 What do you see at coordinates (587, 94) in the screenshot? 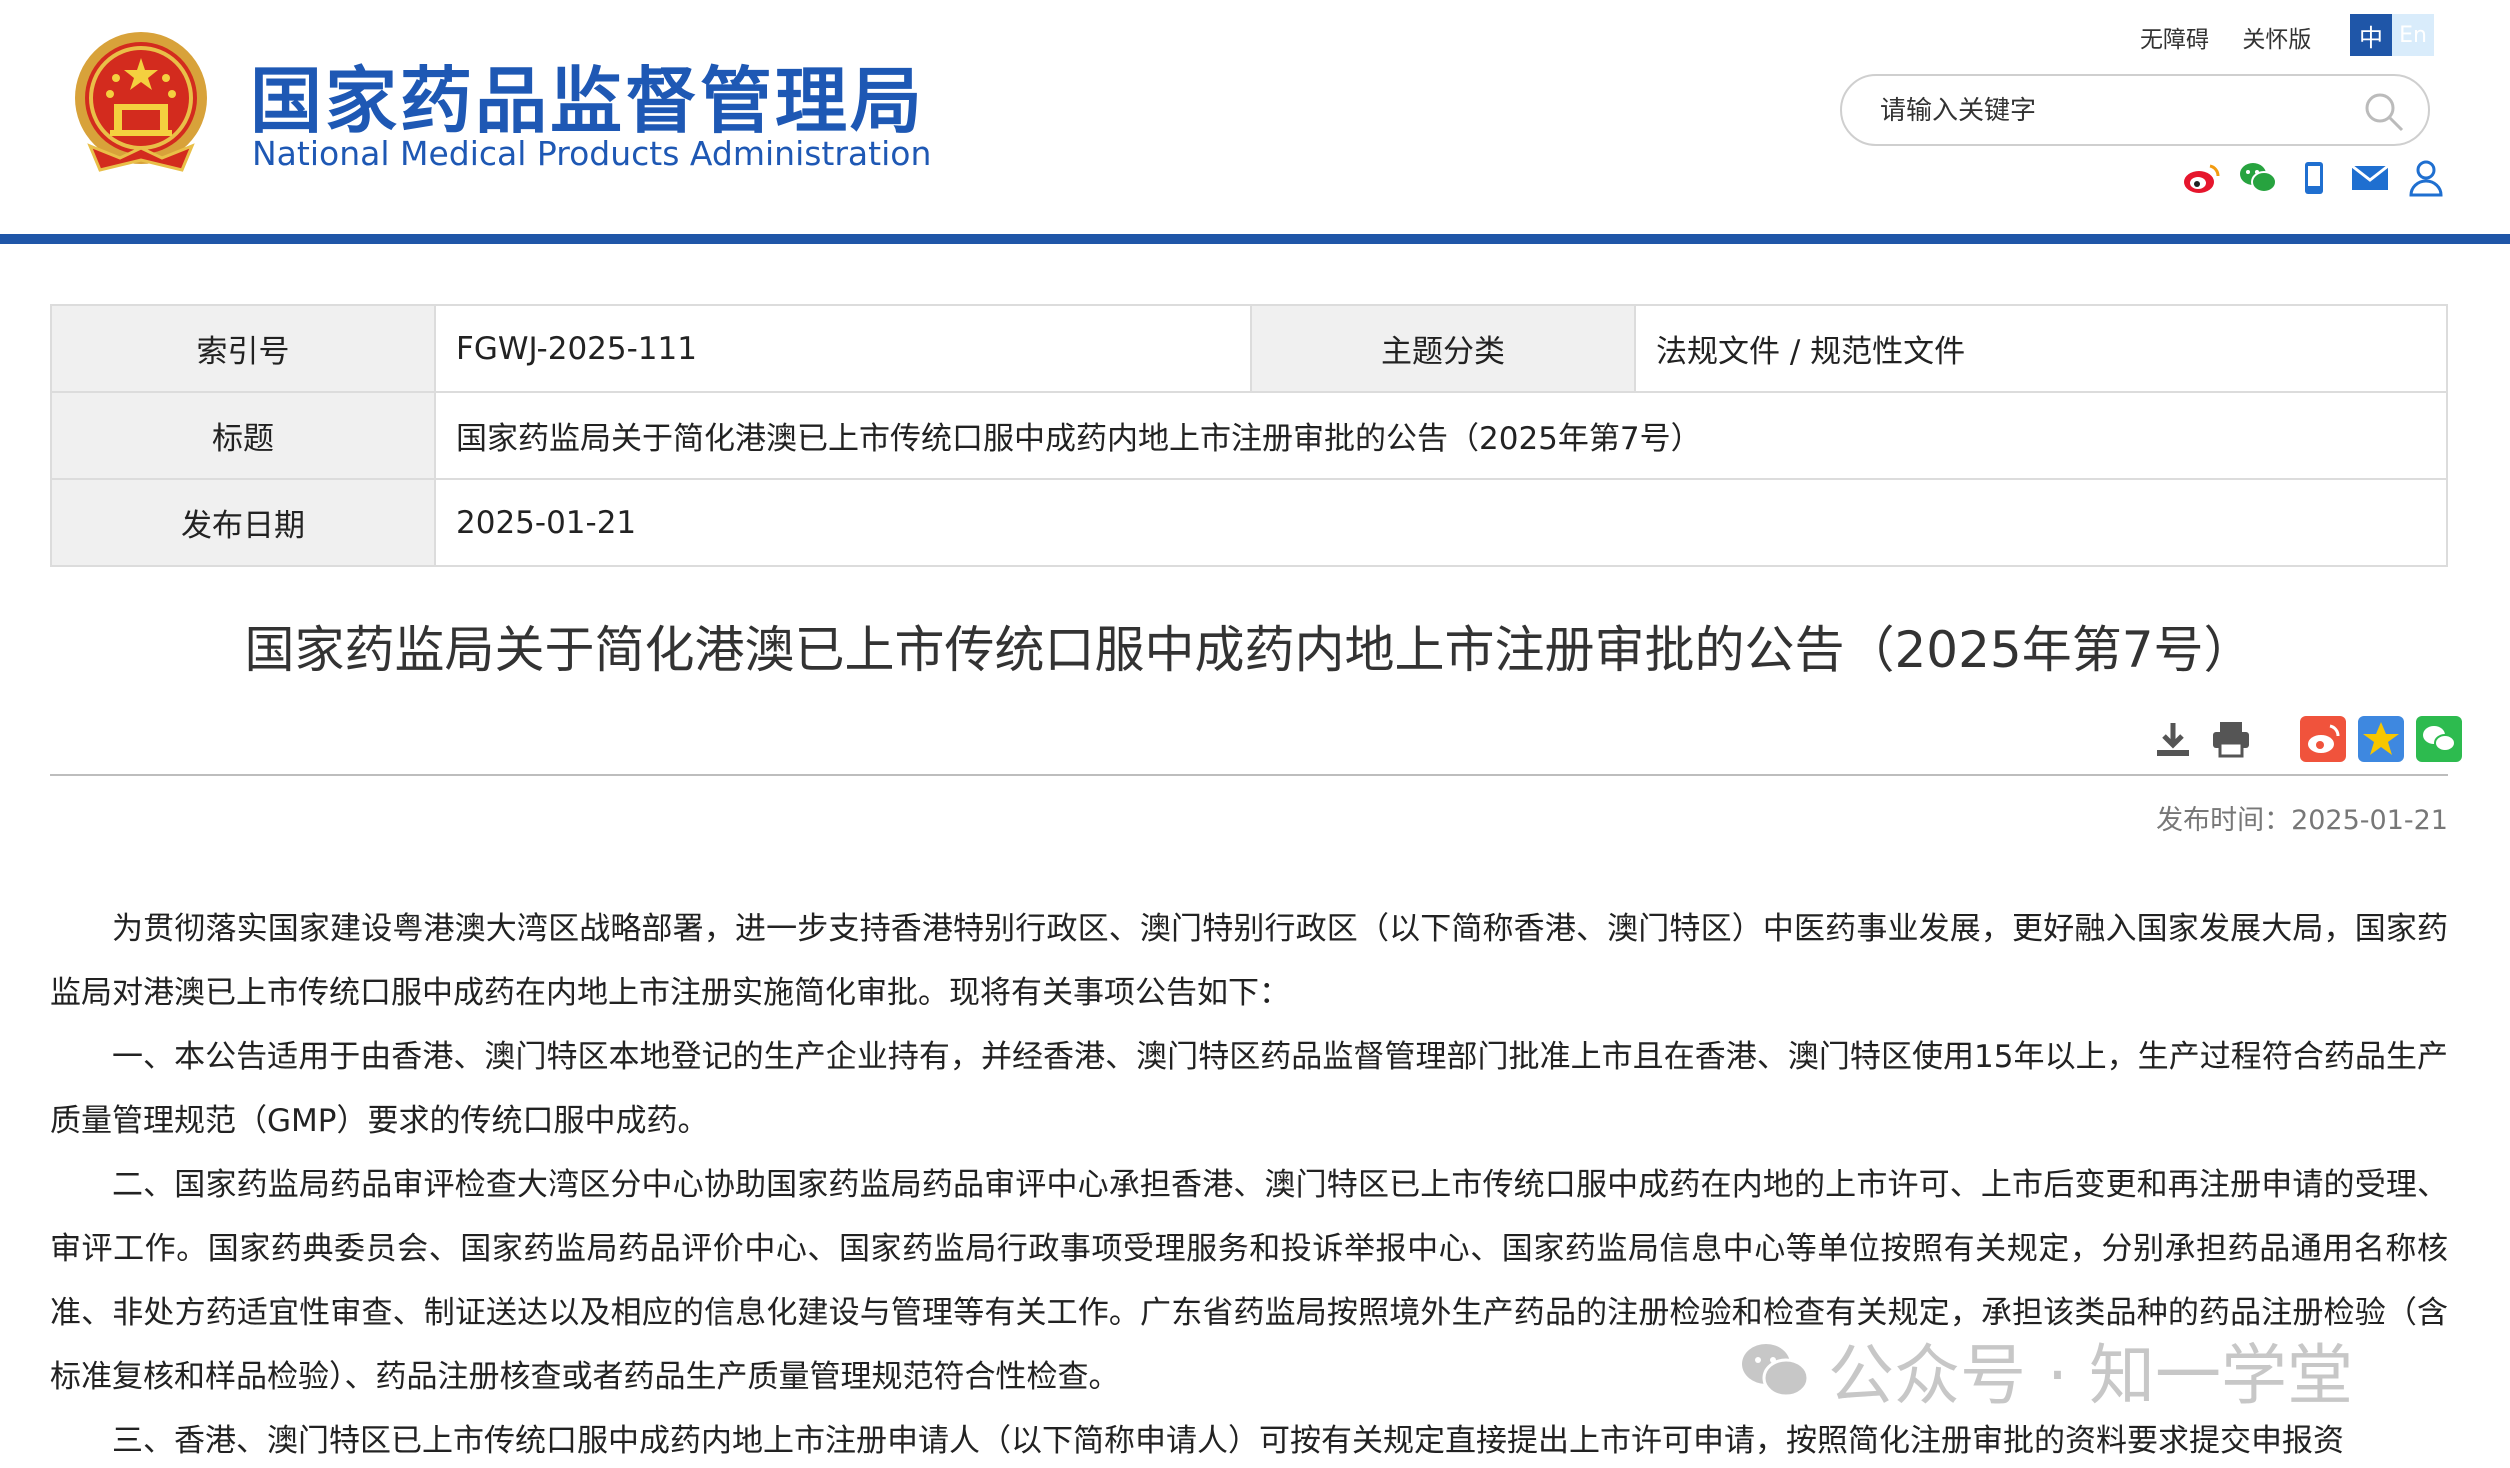
I see `site-logo-chinese: 国家药品监督管理局` at bounding box center [587, 94].